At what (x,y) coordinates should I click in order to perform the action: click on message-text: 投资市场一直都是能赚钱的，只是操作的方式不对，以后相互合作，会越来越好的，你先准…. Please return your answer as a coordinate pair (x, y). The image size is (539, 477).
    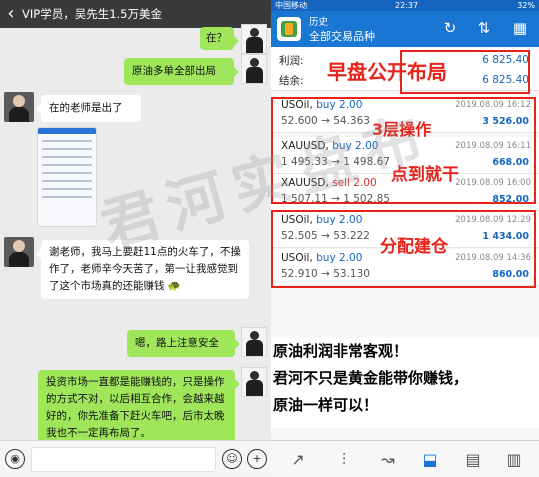
    Looking at the image, I should click on (135, 407).